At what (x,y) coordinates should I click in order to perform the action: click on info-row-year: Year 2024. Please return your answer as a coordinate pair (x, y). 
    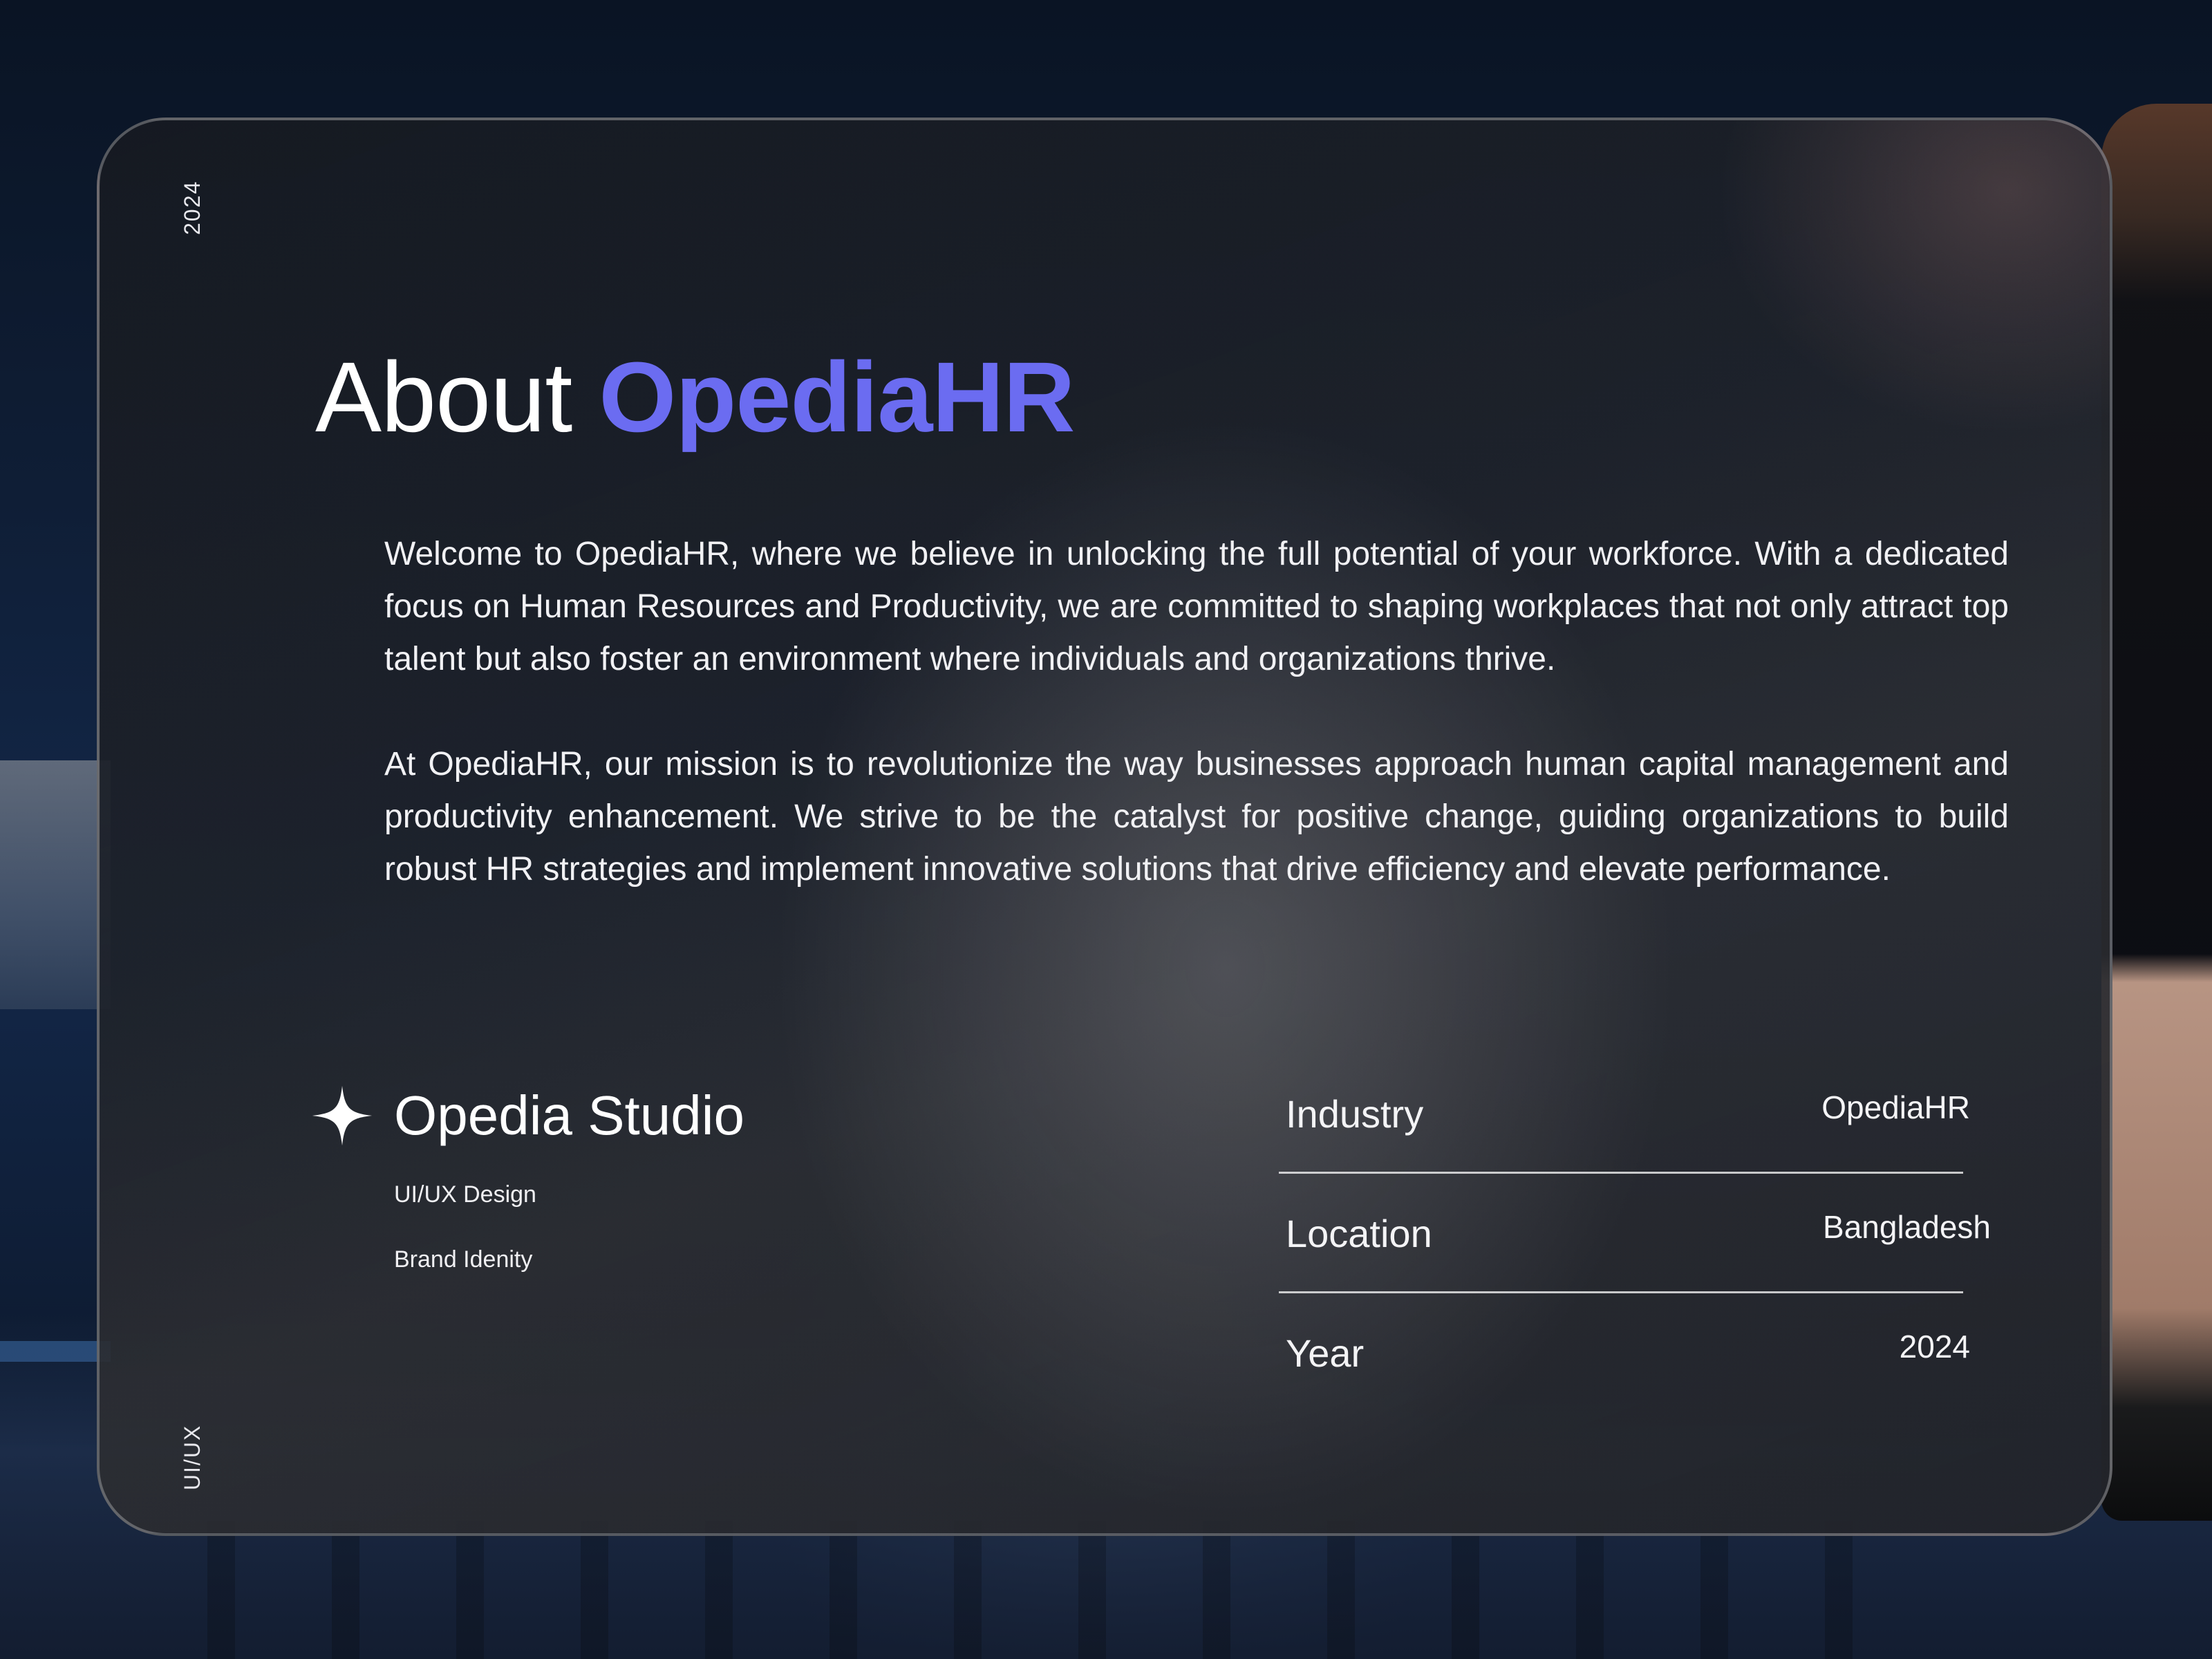
    Looking at the image, I should click on (1624, 1377).